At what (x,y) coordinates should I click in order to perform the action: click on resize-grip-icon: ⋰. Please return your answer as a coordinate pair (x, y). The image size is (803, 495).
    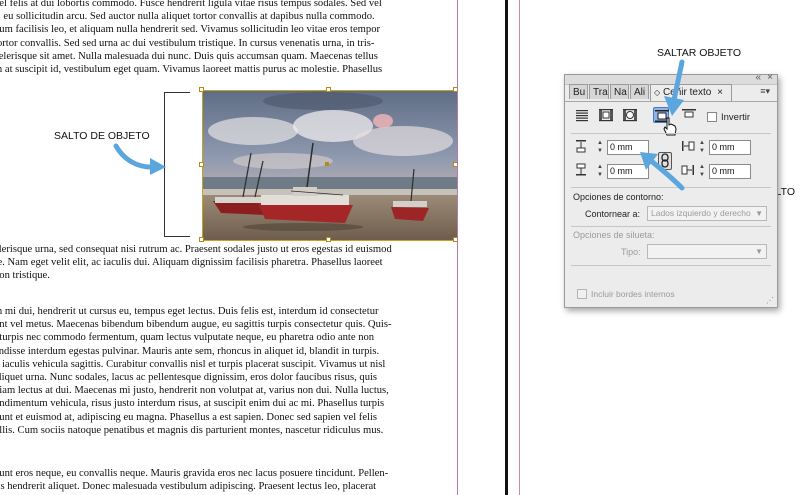
    Looking at the image, I should click on (770, 300).